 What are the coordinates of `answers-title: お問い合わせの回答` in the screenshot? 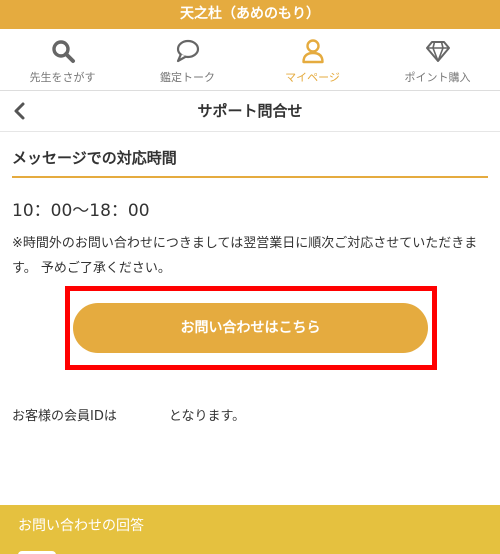 It's located at (81, 526).